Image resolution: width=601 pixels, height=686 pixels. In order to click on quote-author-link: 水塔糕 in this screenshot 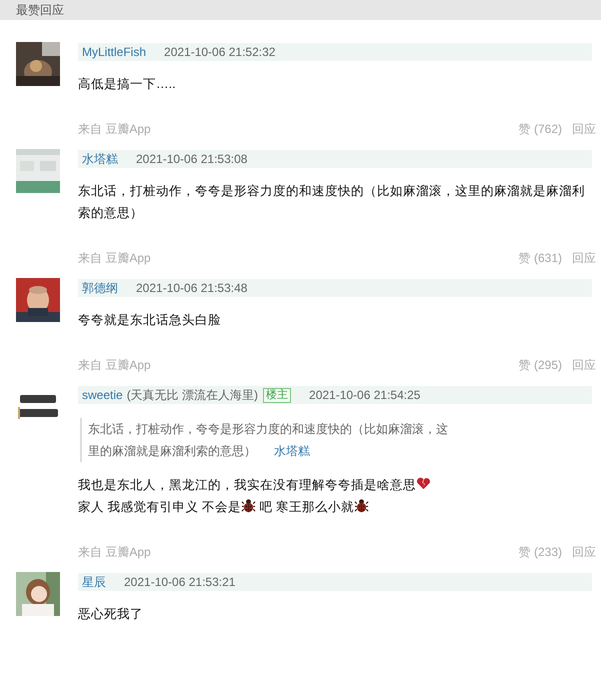, I will do `click(292, 451)`.